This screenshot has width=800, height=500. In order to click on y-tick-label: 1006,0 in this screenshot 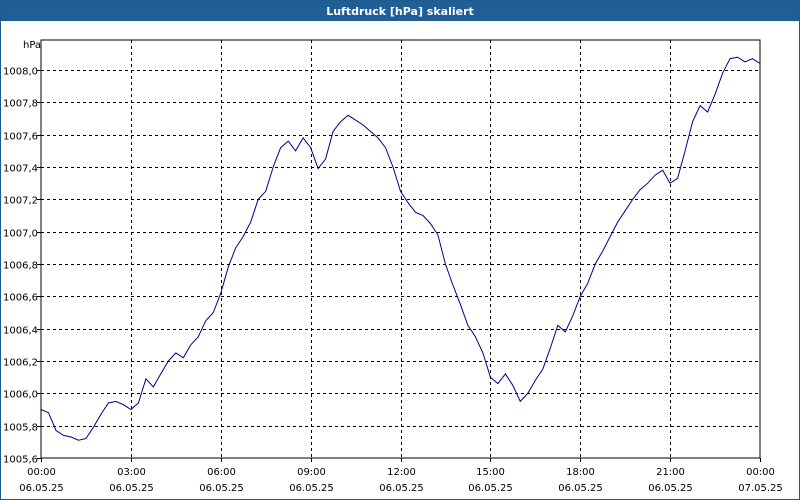, I will do `click(20, 395)`.